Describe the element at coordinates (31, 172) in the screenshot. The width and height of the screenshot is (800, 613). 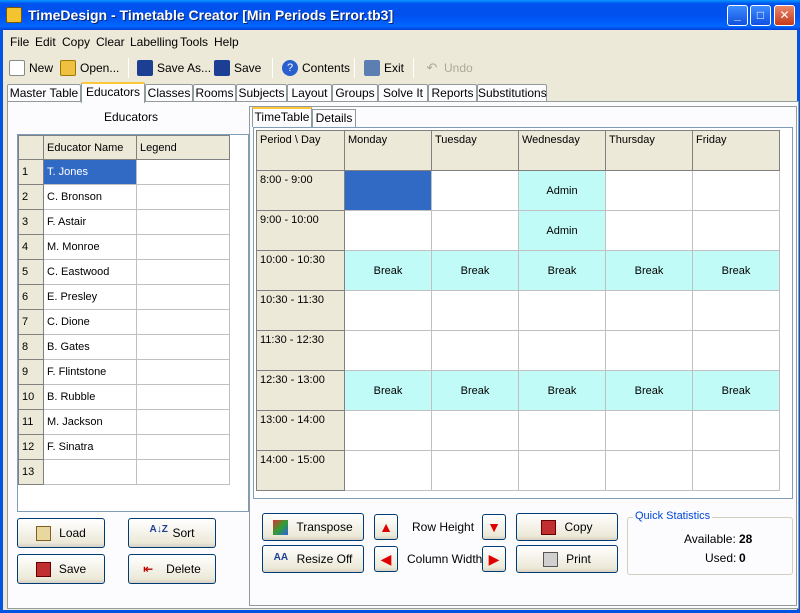
I see `row-number: 1` at that location.